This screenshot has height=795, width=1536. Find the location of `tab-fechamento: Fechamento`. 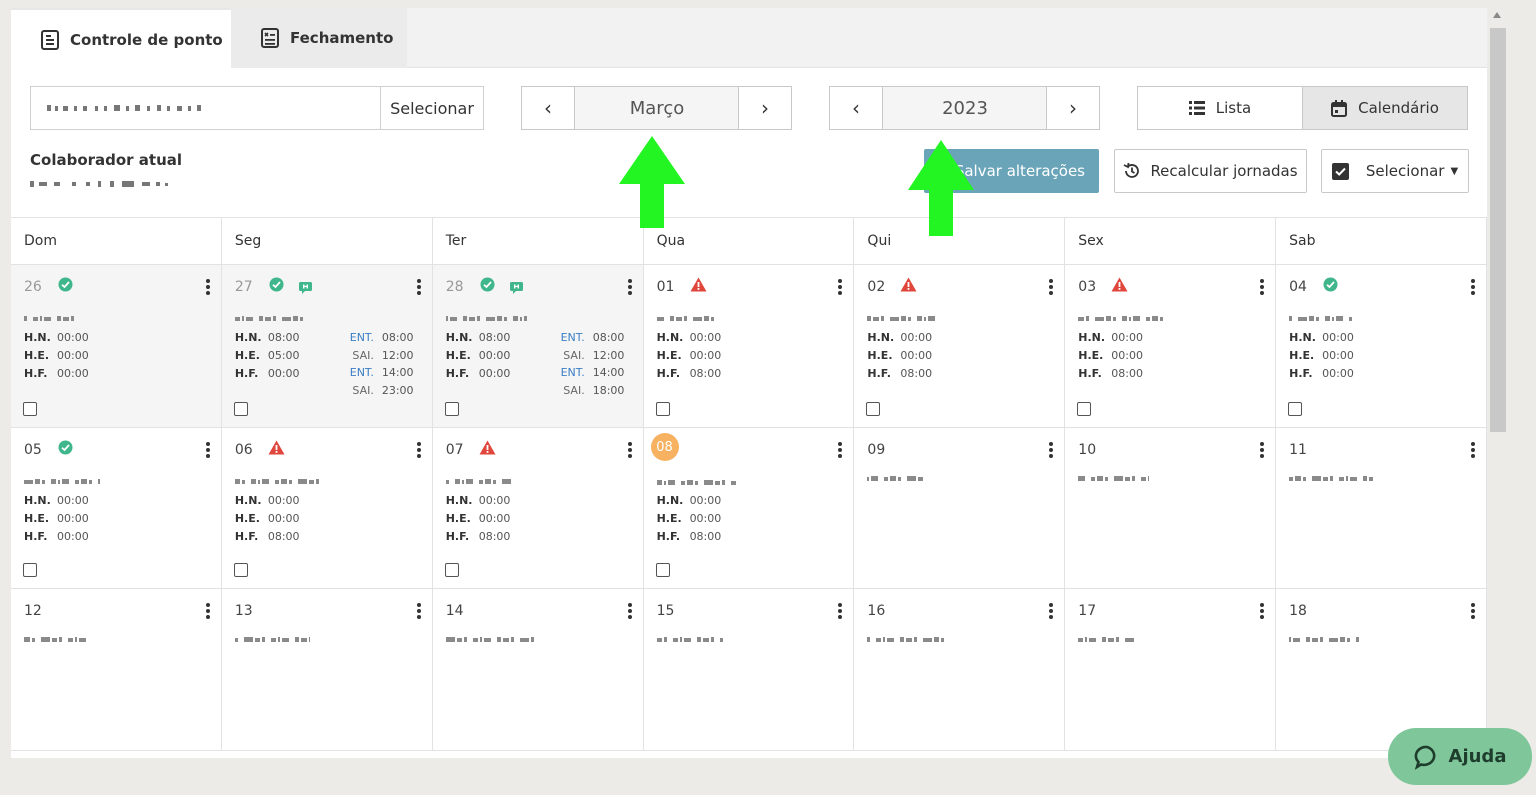

tab-fechamento: Fechamento is located at coordinates (319, 38).